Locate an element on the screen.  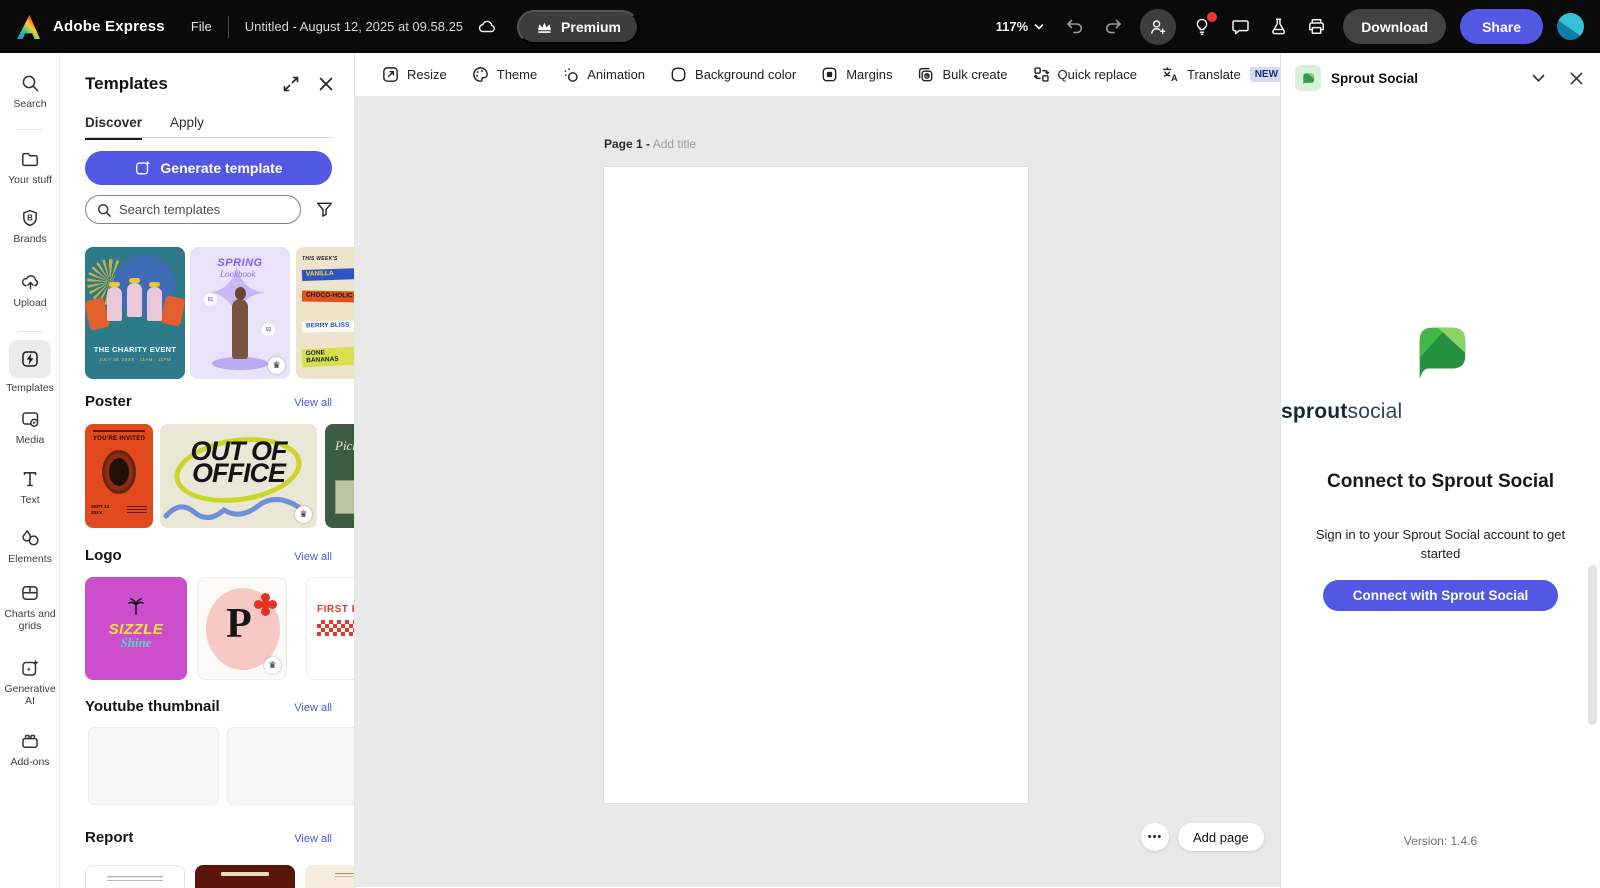
tool-background-color: Background color is located at coordinates (732, 74).